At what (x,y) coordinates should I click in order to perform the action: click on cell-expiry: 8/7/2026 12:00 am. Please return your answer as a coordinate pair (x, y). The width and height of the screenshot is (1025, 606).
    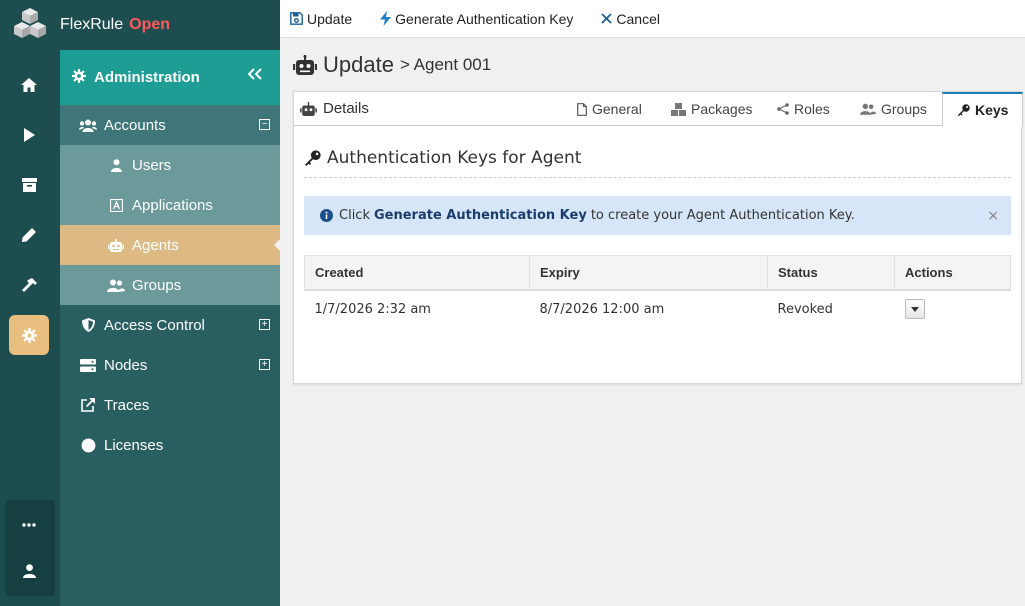
    Looking at the image, I should click on (602, 309).